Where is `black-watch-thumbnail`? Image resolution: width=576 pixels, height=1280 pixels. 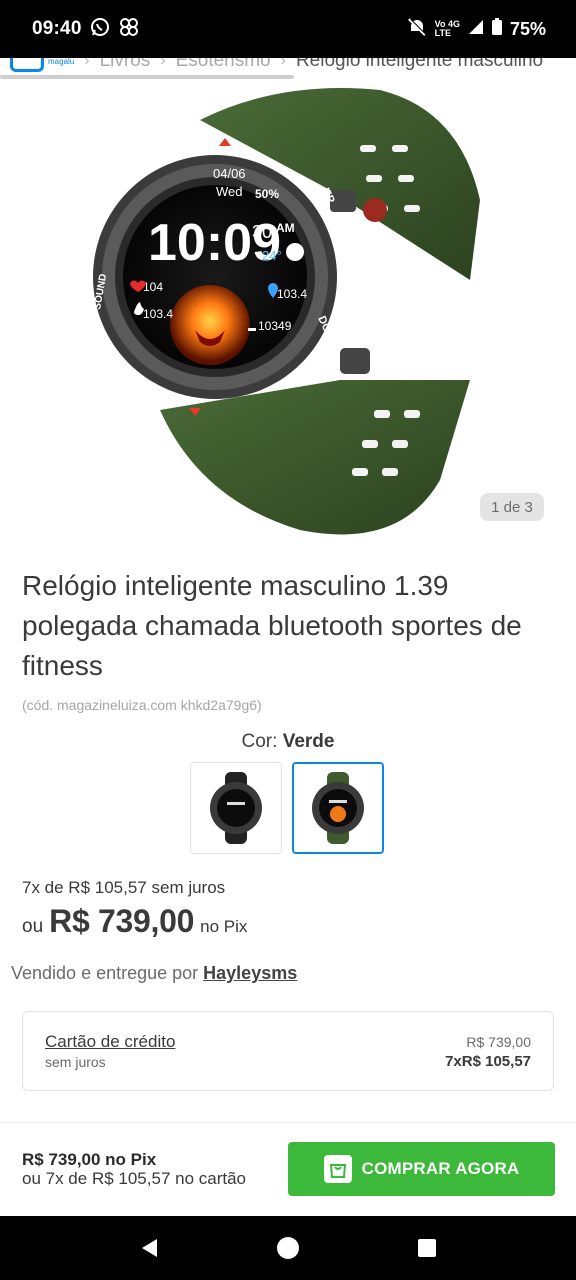 black-watch-thumbnail is located at coordinates (236, 808).